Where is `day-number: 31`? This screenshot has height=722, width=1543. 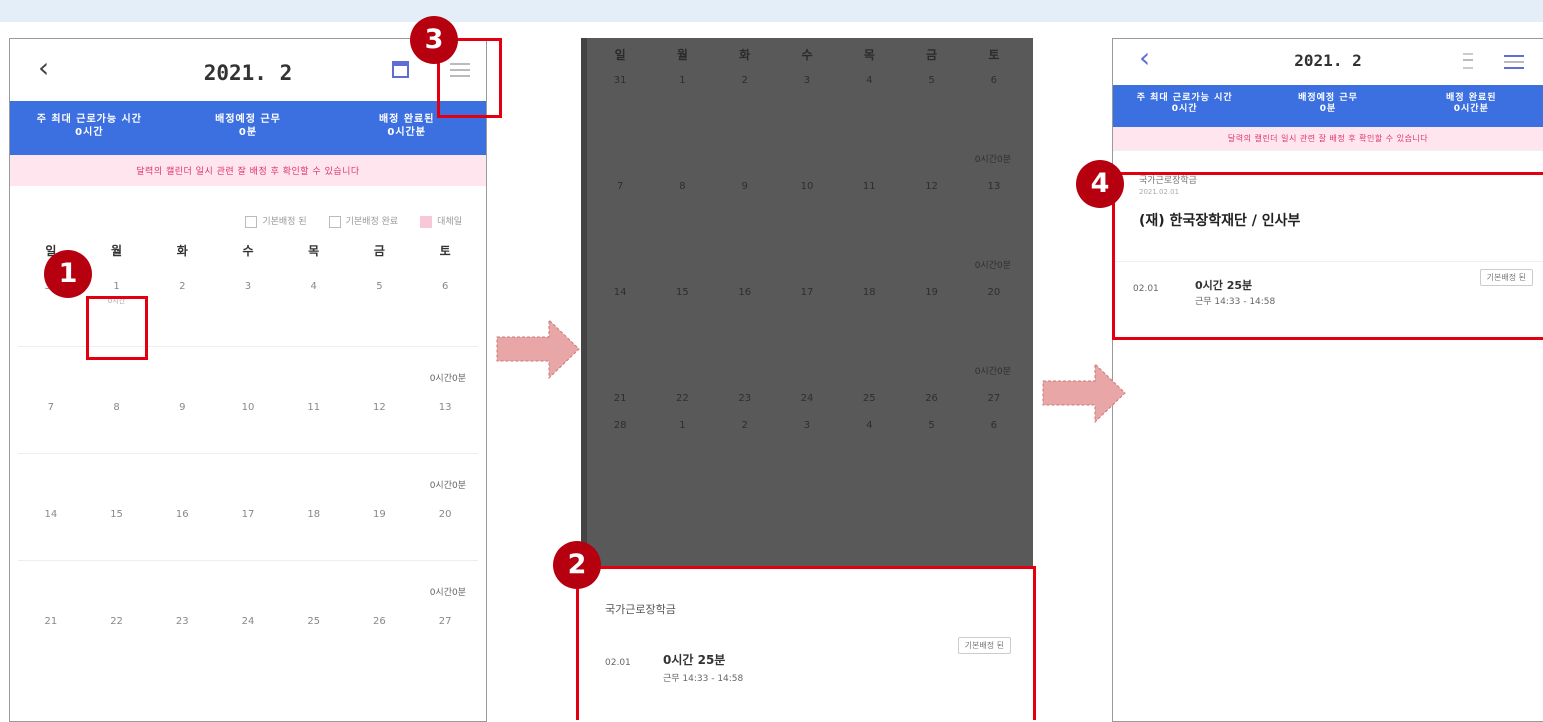
day-number: 31 is located at coordinates (620, 80).